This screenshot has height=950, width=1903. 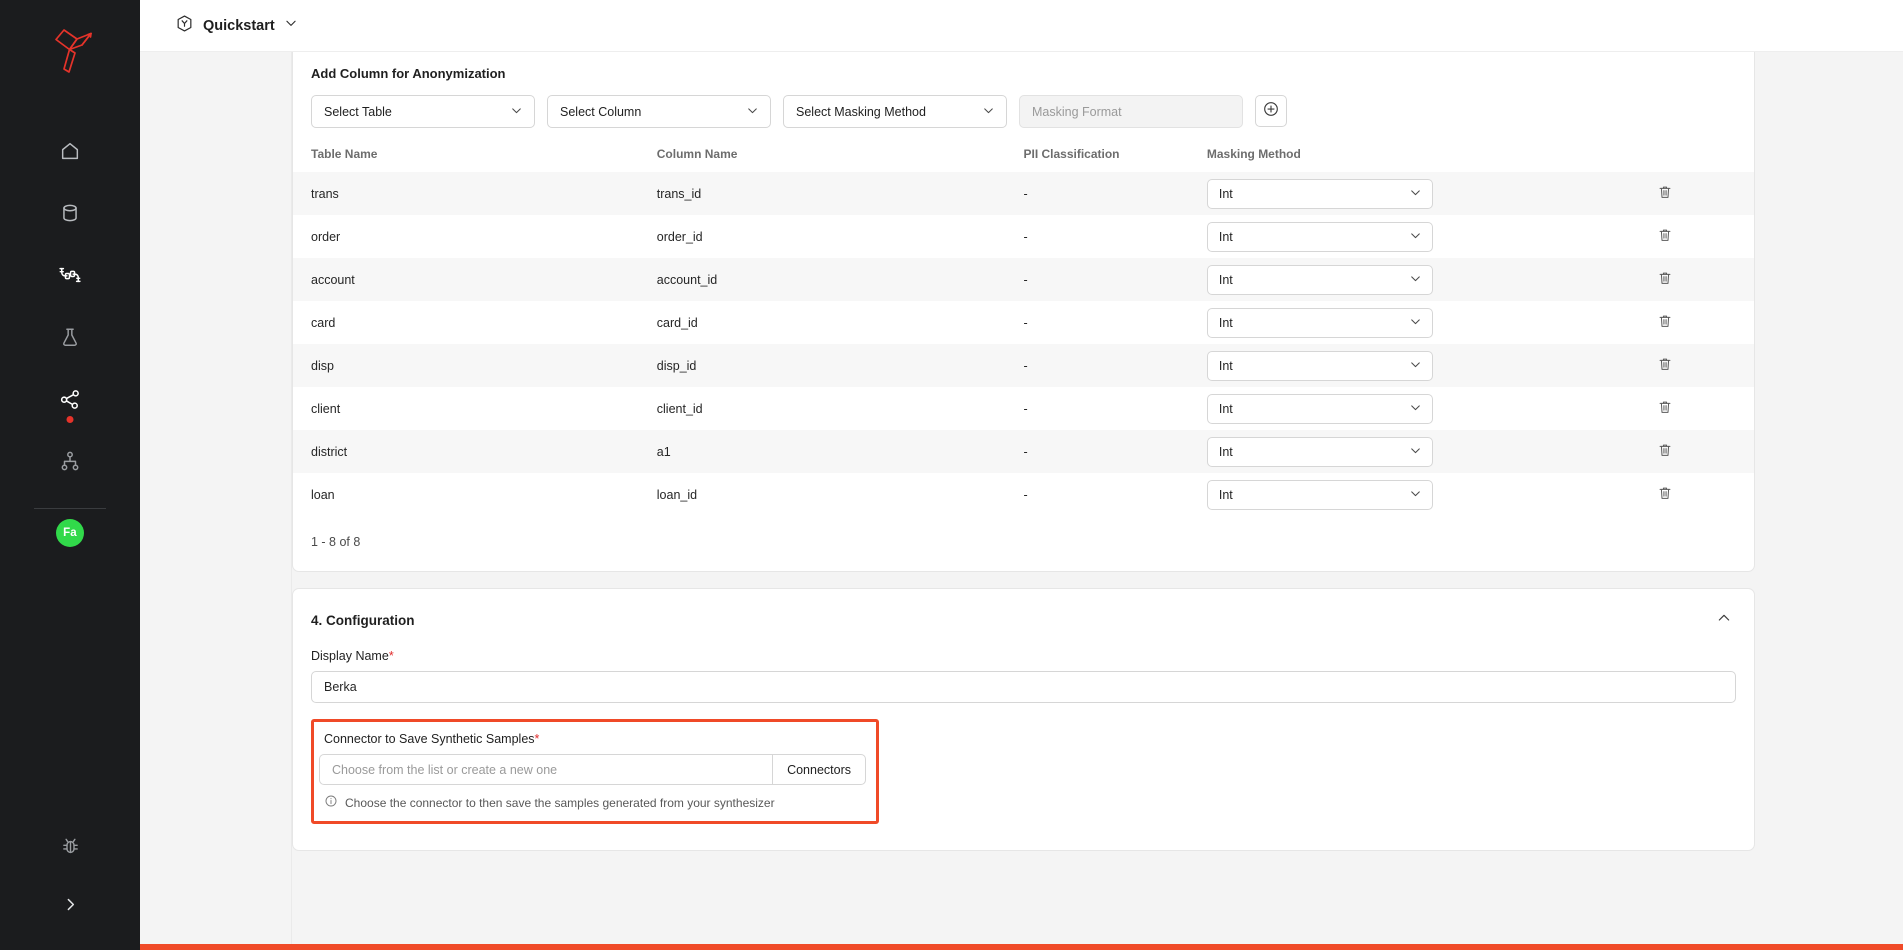 I want to click on table-row: card card_id - Int, so click(x=1023, y=322).